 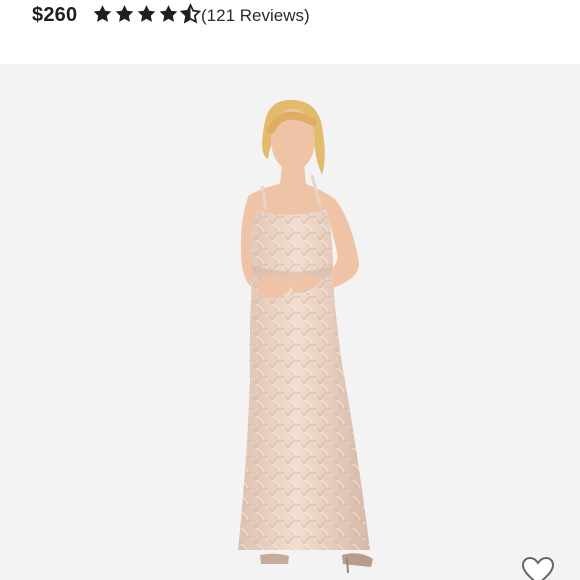 I want to click on reviews-link: (121 Reviews), so click(x=255, y=16).